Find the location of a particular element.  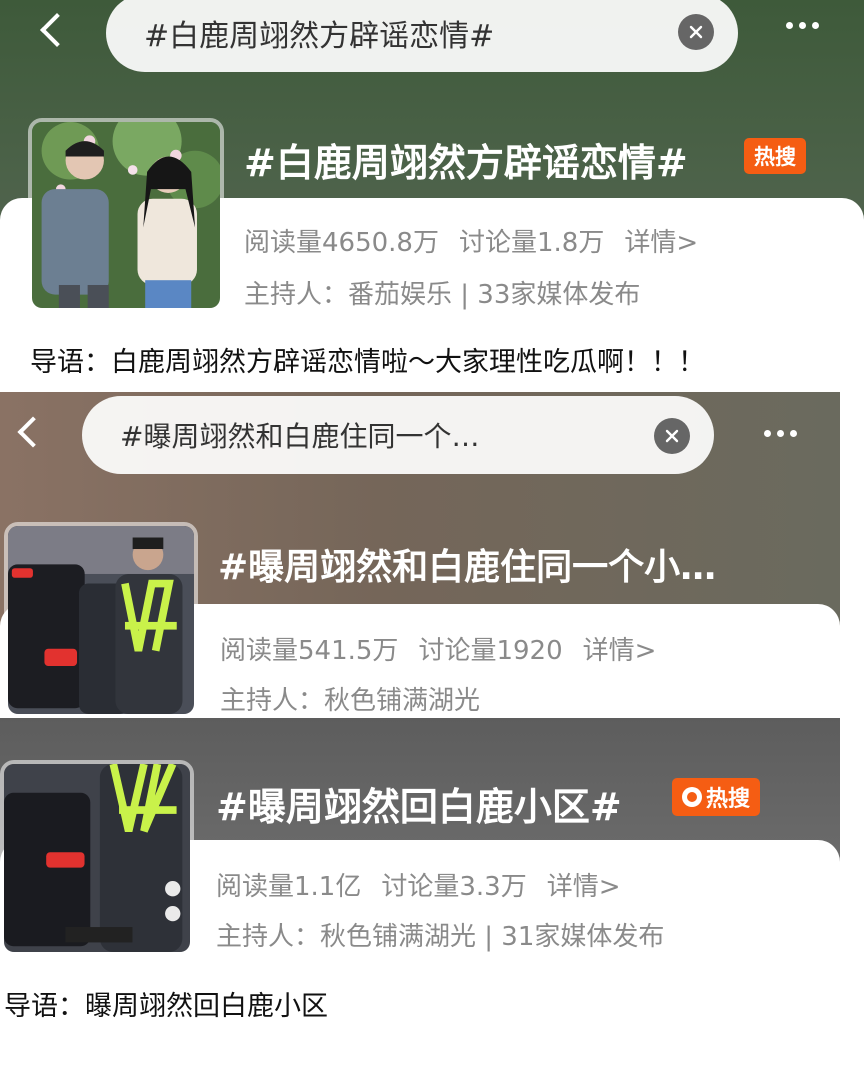

flame-icon is located at coordinates (691, 797).